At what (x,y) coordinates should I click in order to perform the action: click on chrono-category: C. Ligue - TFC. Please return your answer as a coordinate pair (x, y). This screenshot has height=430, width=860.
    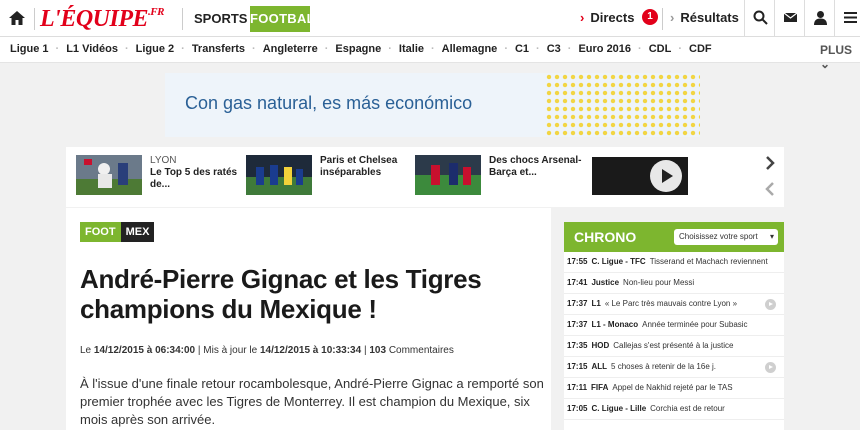
    Looking at the image, I should click on (618, 261).